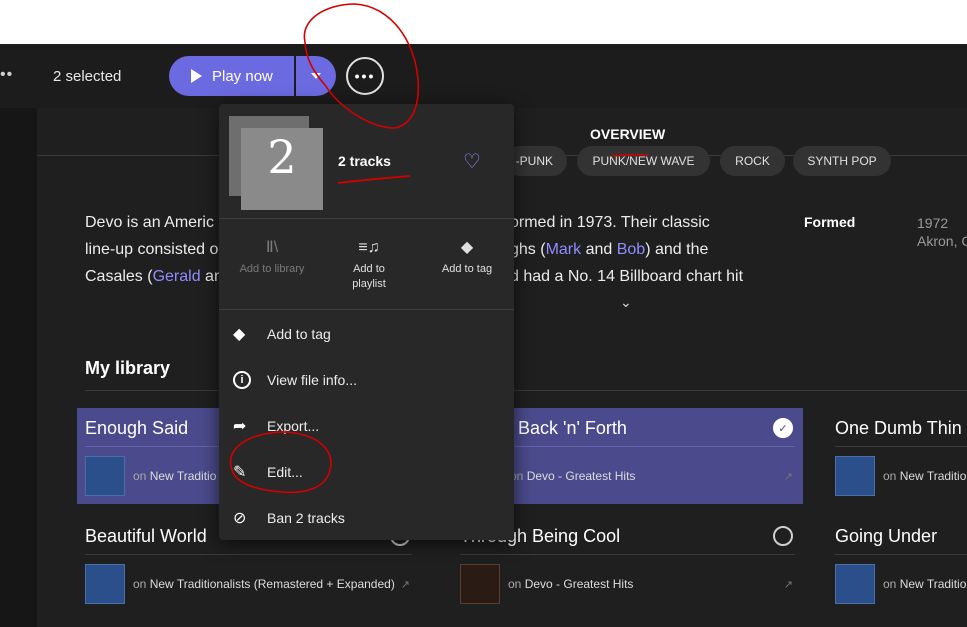  Describe the element at coordinates (942, 232) in the screenshot. I see `formed-value: 1972 Akron, C` at that location.